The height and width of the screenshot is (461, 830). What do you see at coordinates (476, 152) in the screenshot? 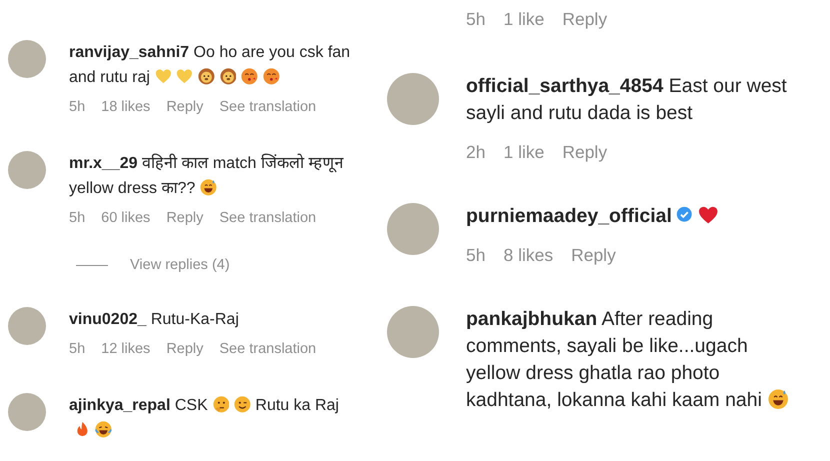
I see `comment-time: 2h` at bounding box center [476, 152].